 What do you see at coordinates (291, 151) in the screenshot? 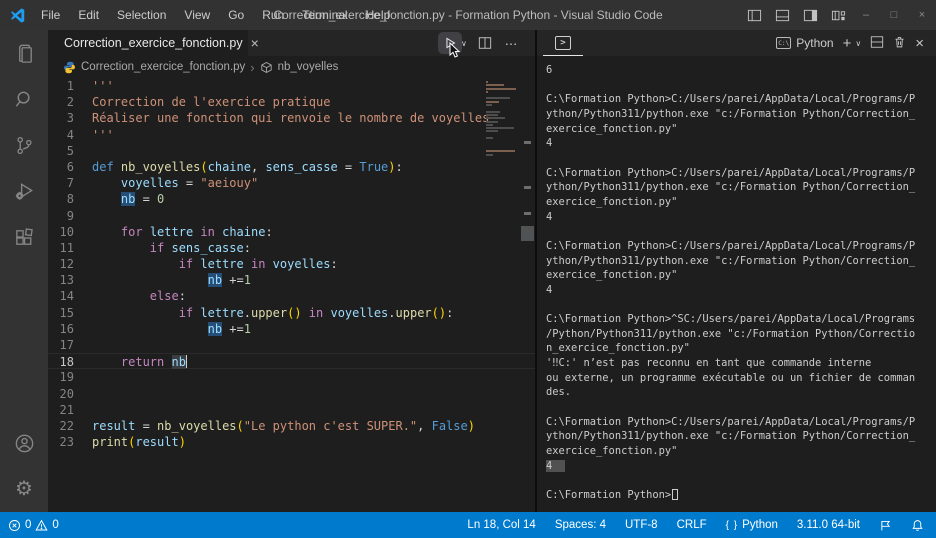
I see `code-line-5: 5` at bounding box center [291, 151].